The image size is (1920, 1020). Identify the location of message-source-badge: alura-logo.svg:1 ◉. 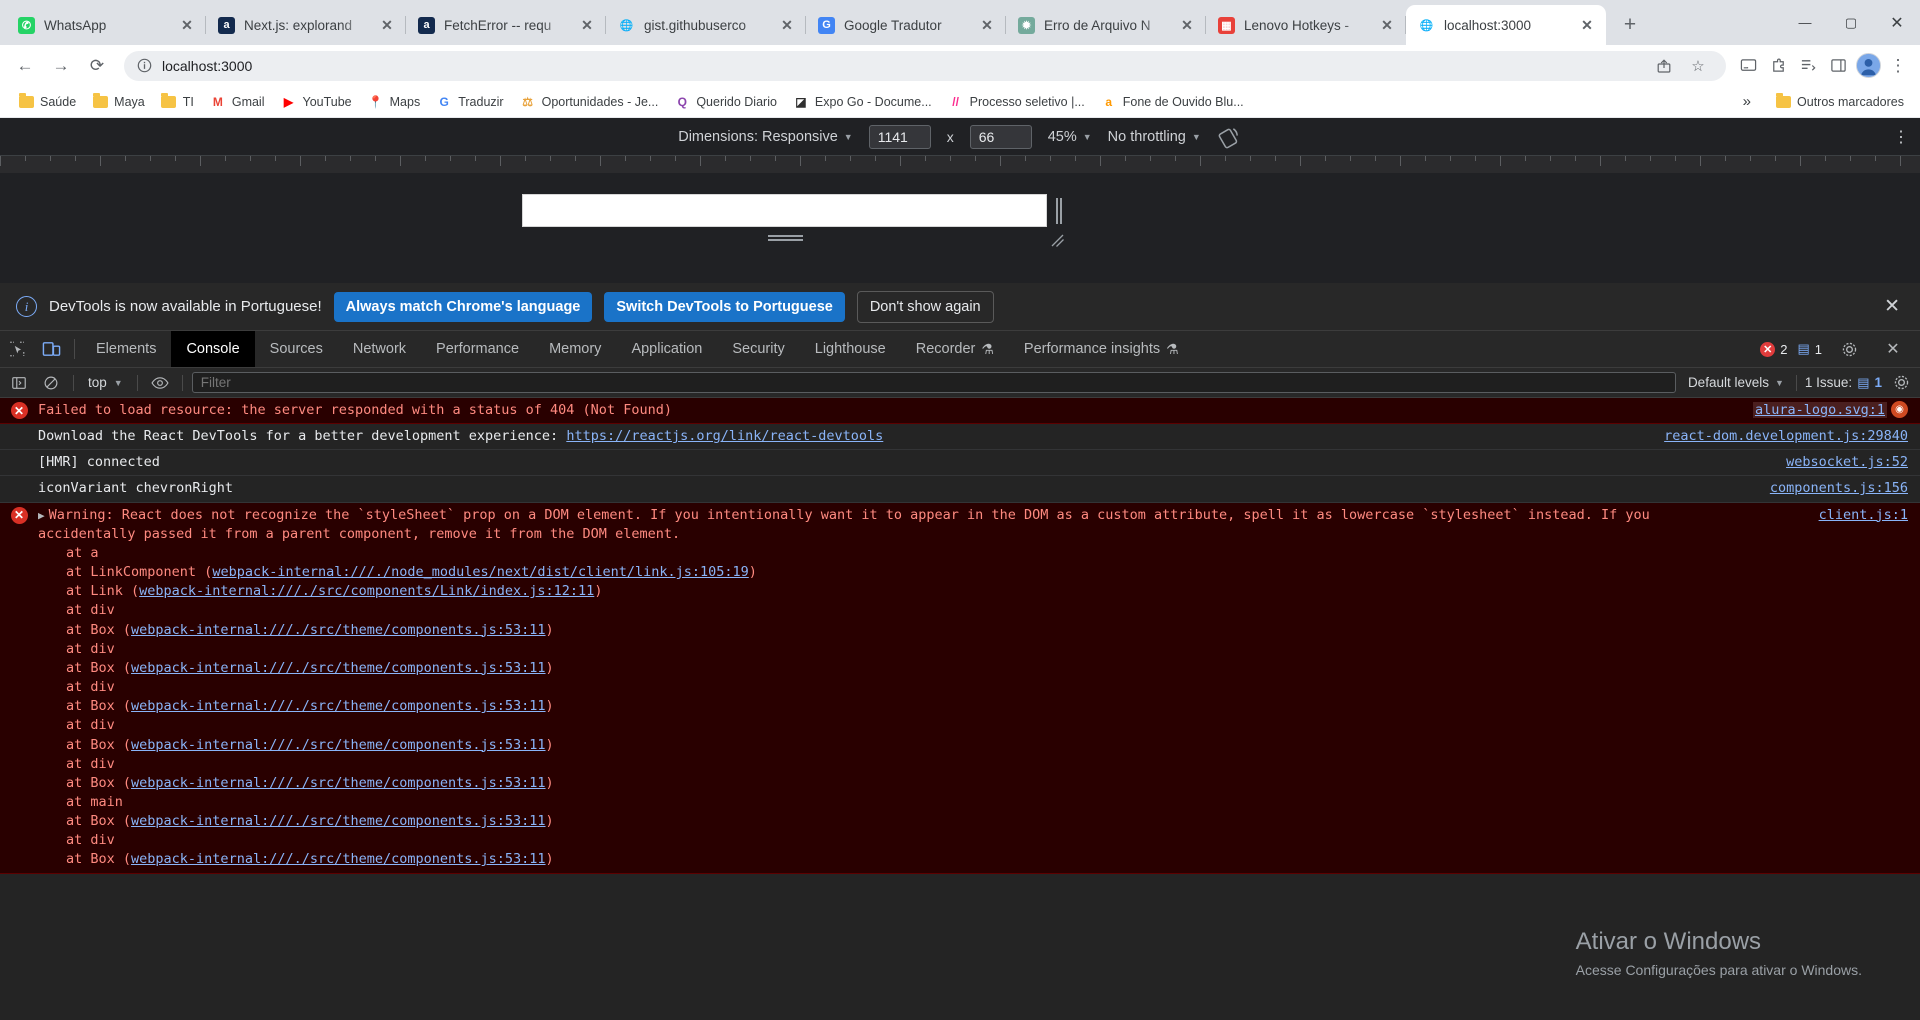
(1830, 409).